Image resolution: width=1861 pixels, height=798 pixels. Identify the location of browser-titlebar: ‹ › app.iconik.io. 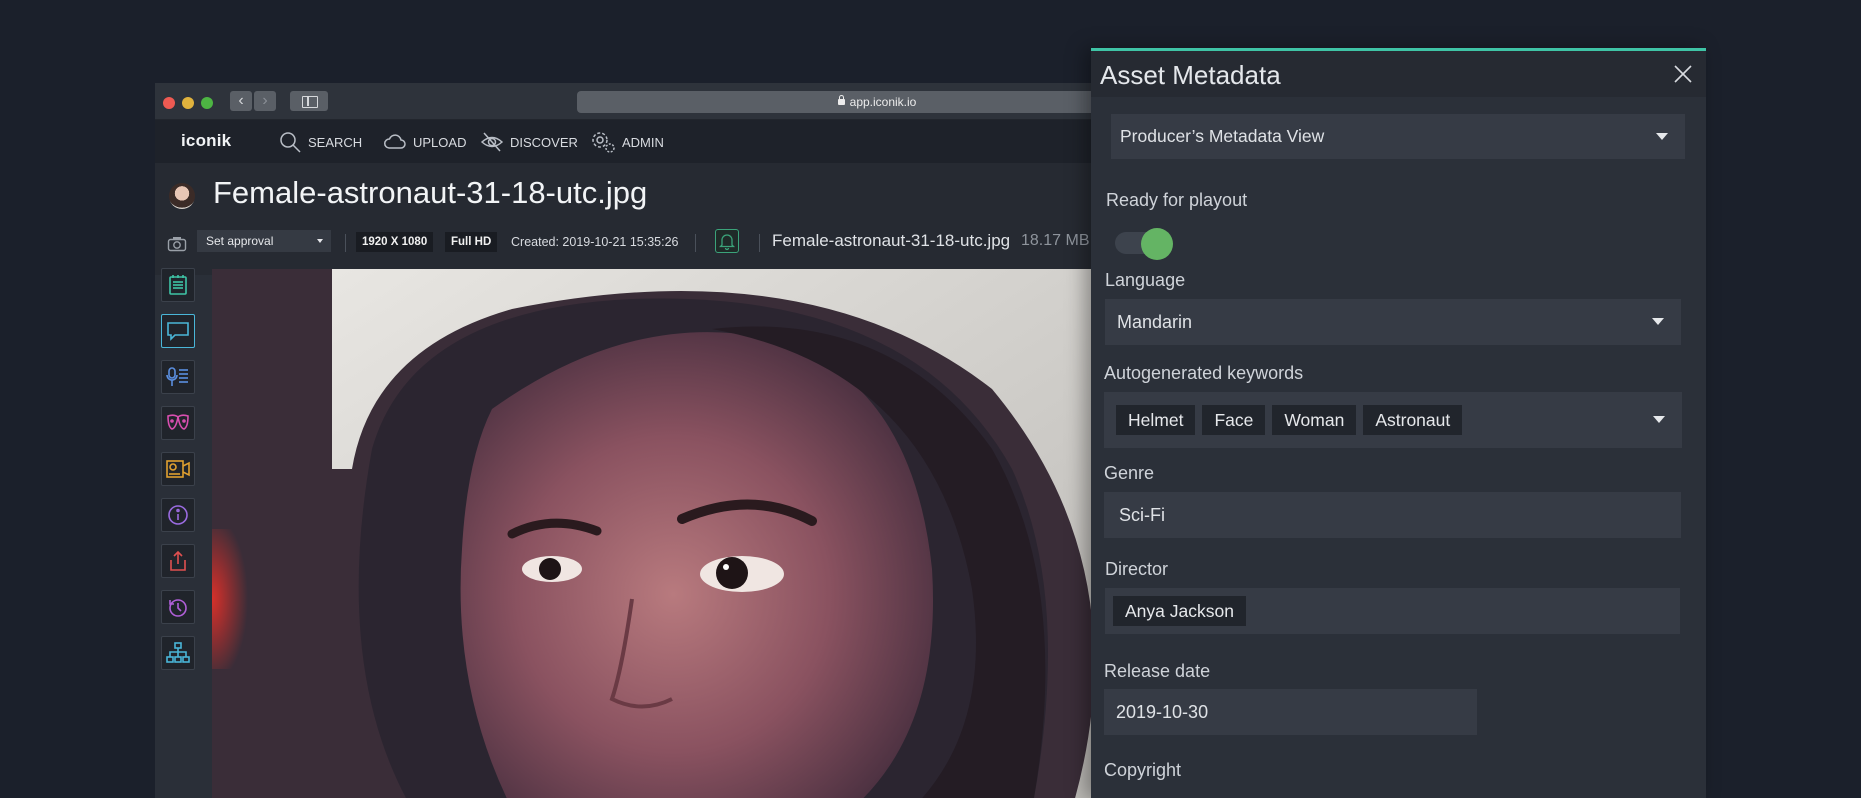
(660, 101).